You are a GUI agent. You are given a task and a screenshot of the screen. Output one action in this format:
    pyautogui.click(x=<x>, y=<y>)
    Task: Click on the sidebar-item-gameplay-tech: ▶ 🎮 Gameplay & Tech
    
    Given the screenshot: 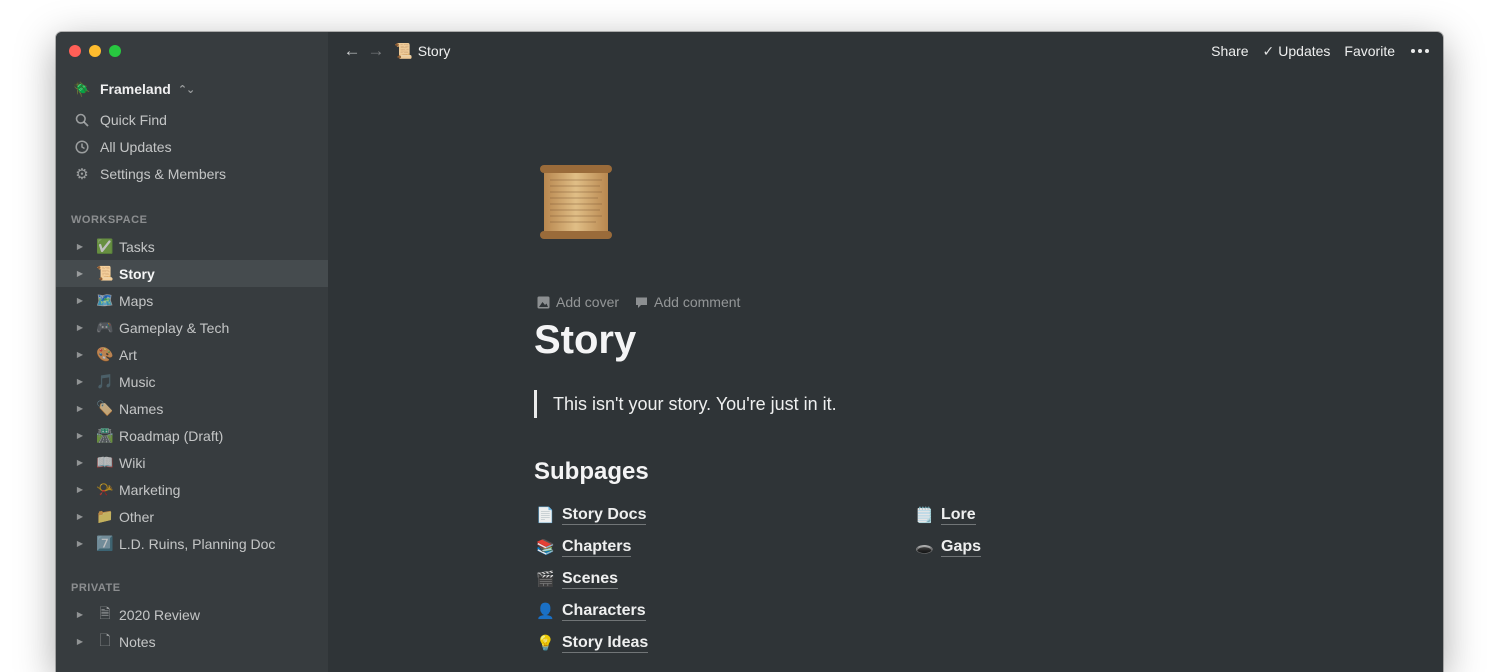 What is the action you would take?
    pyautogui.click(x=192, y=327)
    